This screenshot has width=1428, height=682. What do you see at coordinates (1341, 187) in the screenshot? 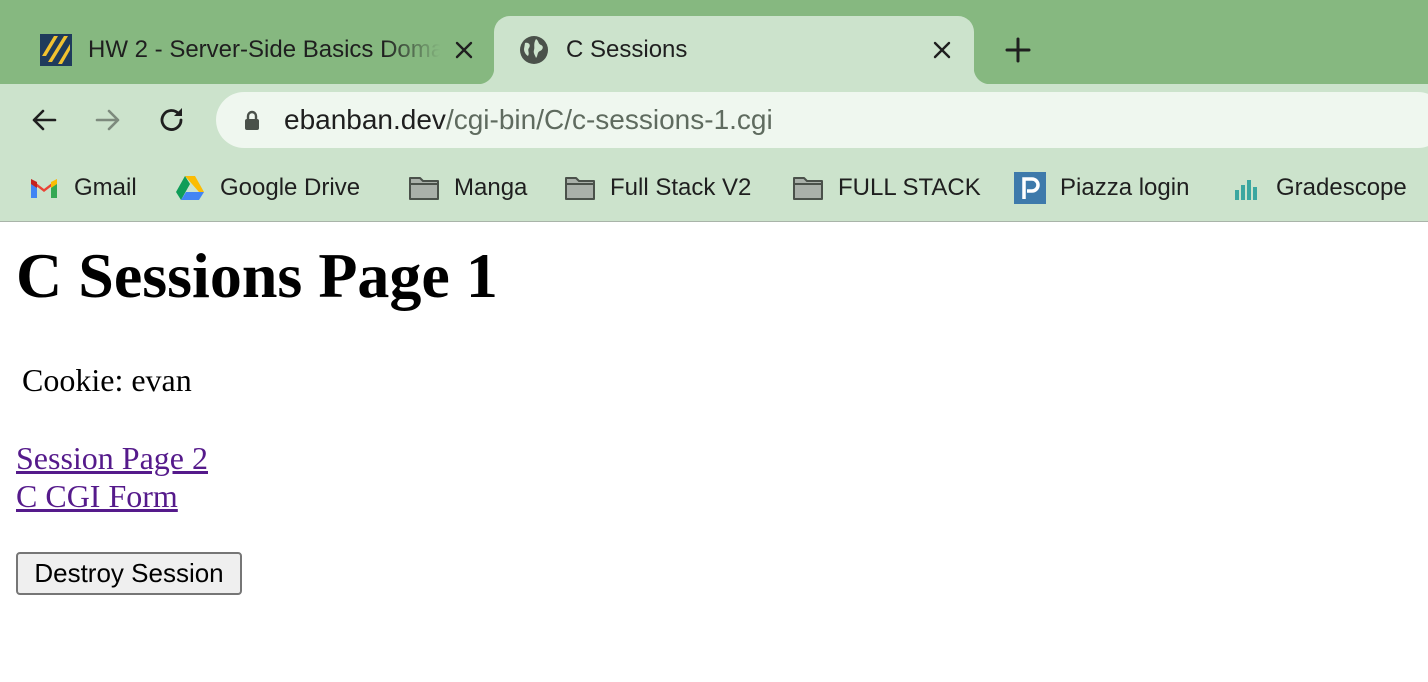
I see `bookmark-label: Gradescope` at bounding box center [1341, 187].